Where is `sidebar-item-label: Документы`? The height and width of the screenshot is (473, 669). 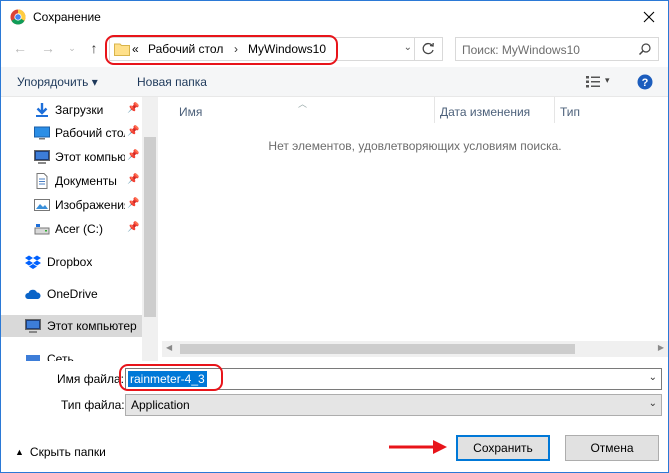
sidebar-item-label: Документы is located at coordinates (86, 181).